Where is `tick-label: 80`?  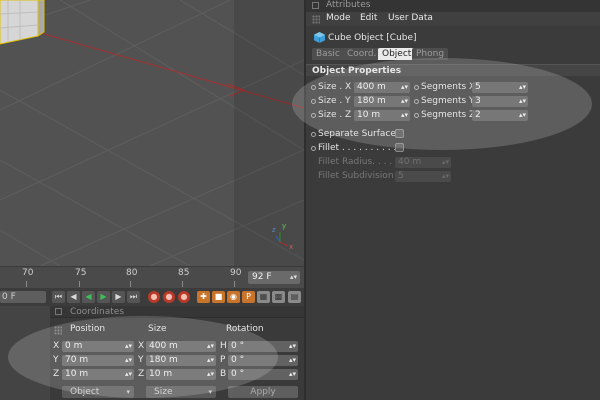
tick-label: 80 is located at coordinates (132, 273).